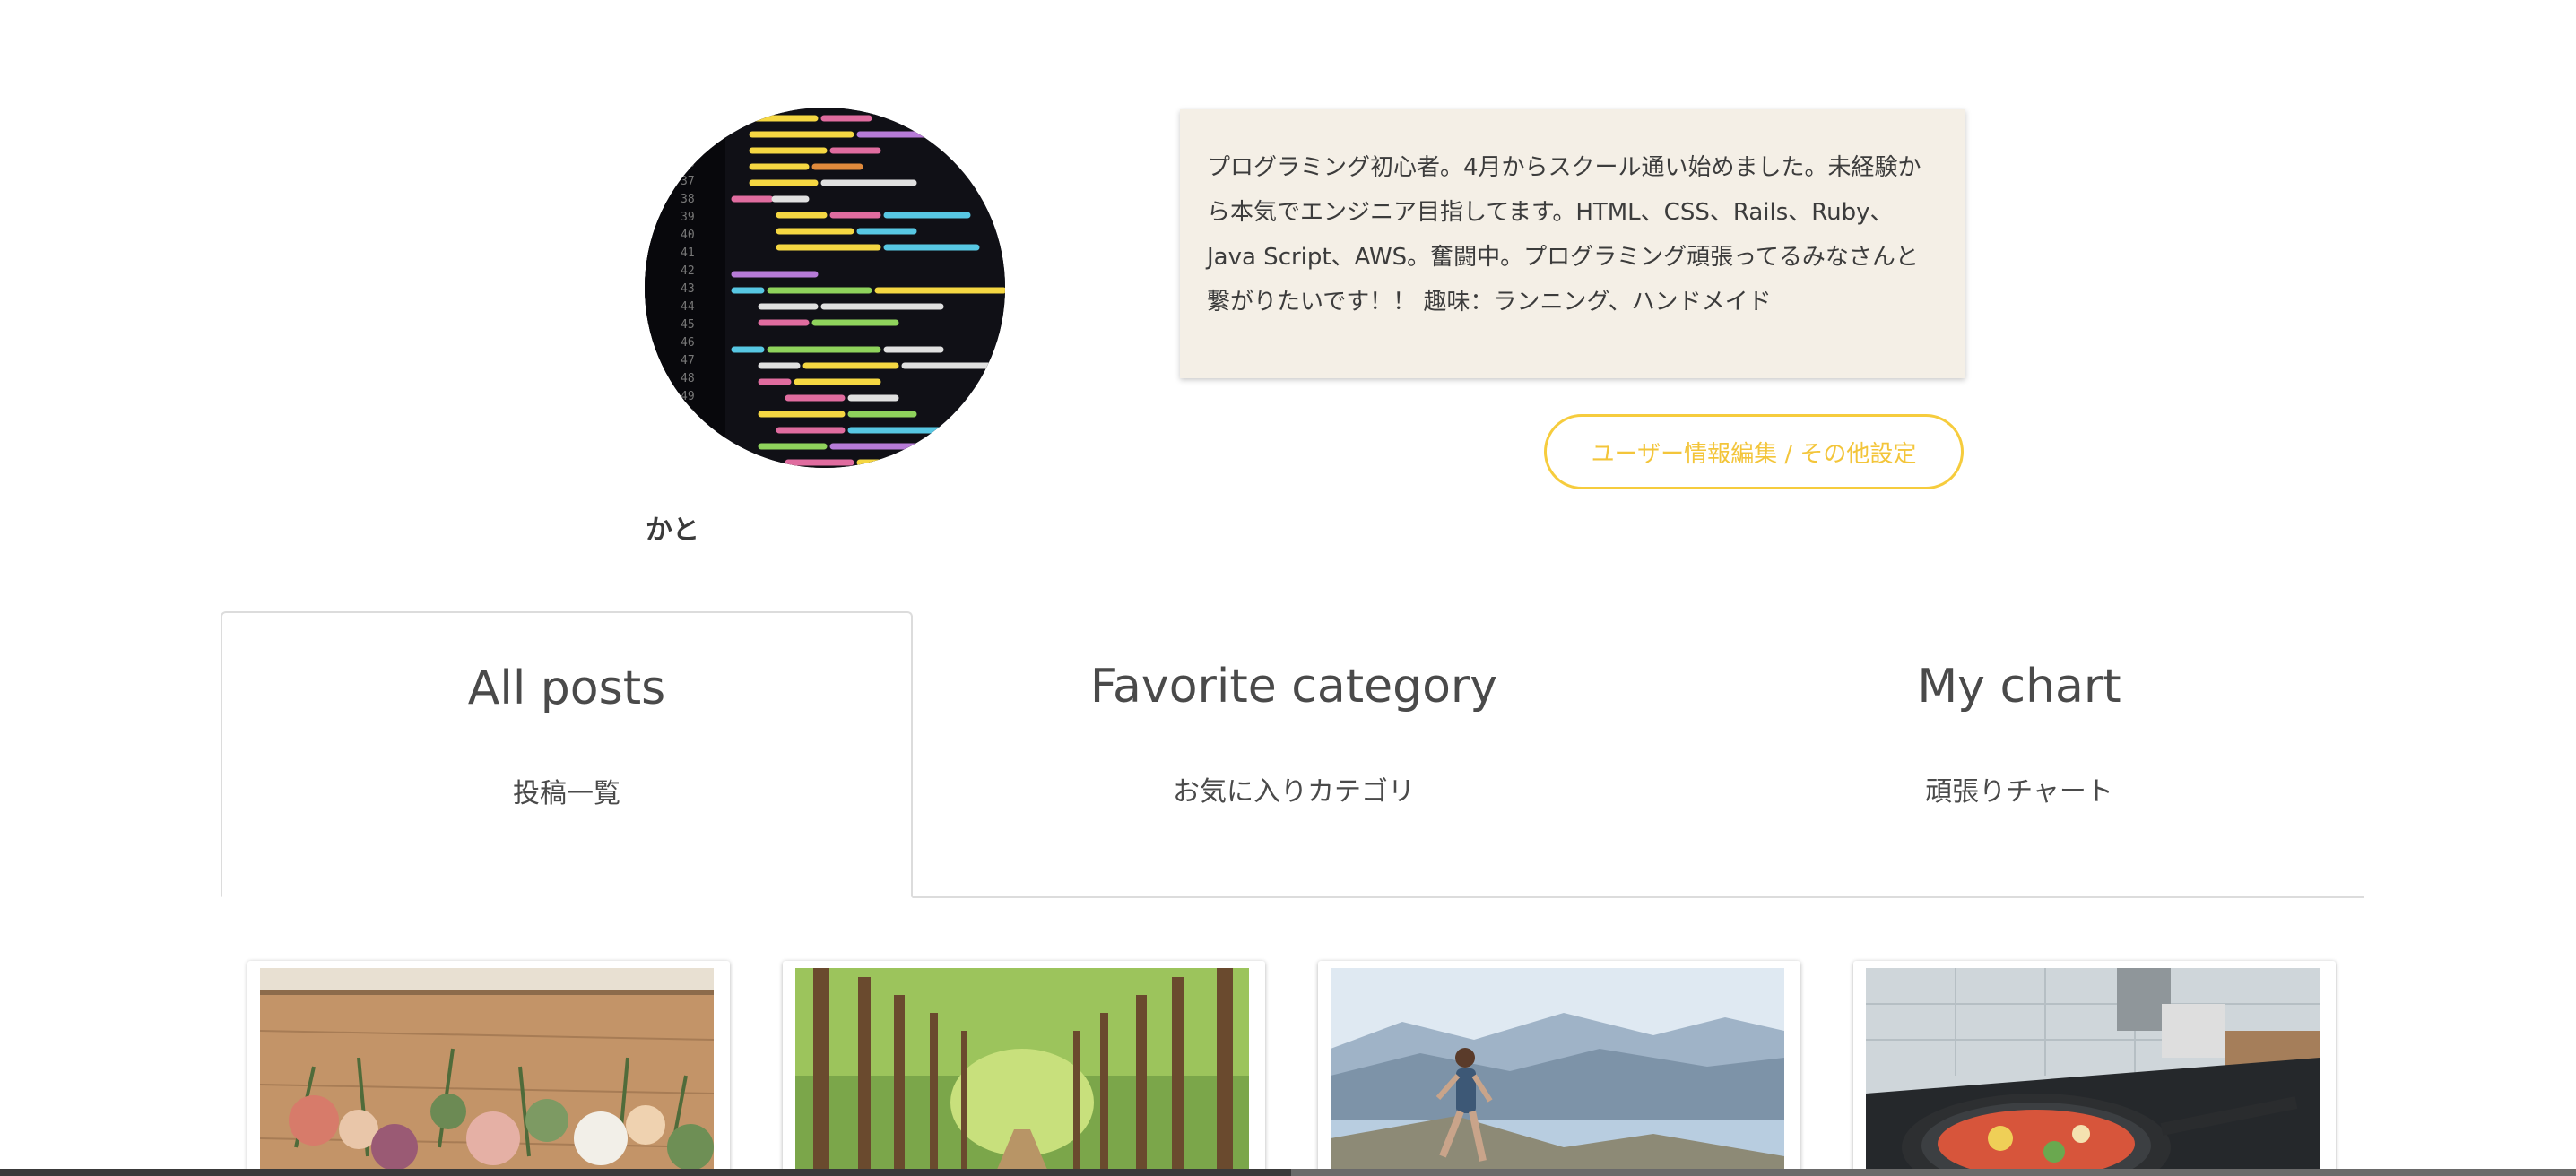  Describe the element at coordinates (1288, 1172) in the screenshot. I see `bottom-scrollbar` at that location.